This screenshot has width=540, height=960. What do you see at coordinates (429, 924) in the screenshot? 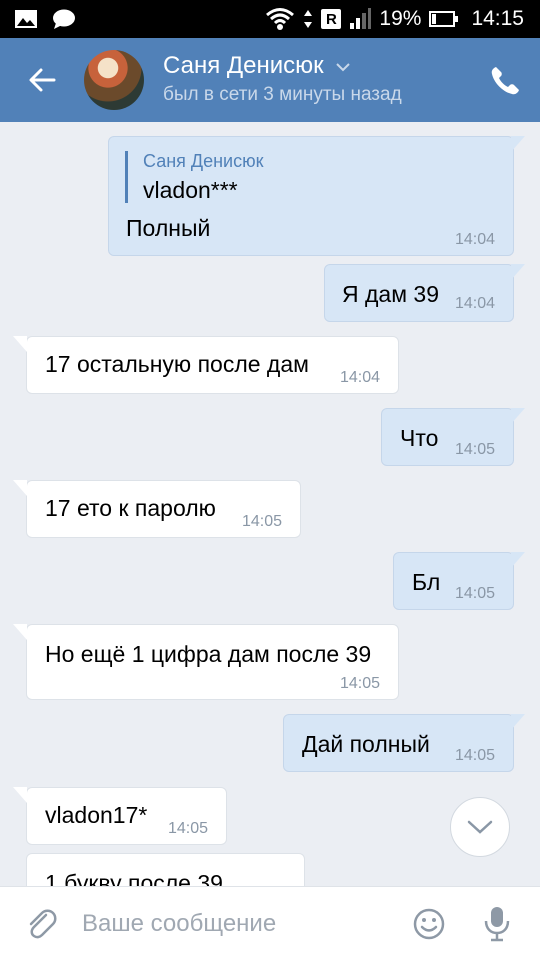
I see `smiley-icon` at bounding box center [429, 924].